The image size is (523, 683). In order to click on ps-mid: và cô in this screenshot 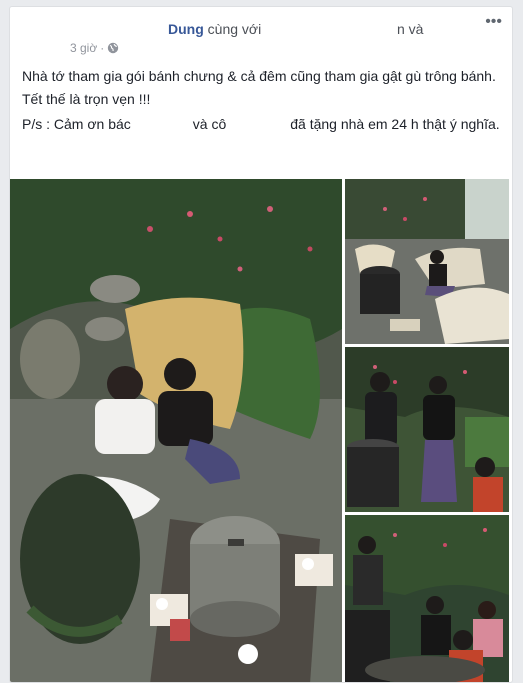, I will do `click(209, 124)`.